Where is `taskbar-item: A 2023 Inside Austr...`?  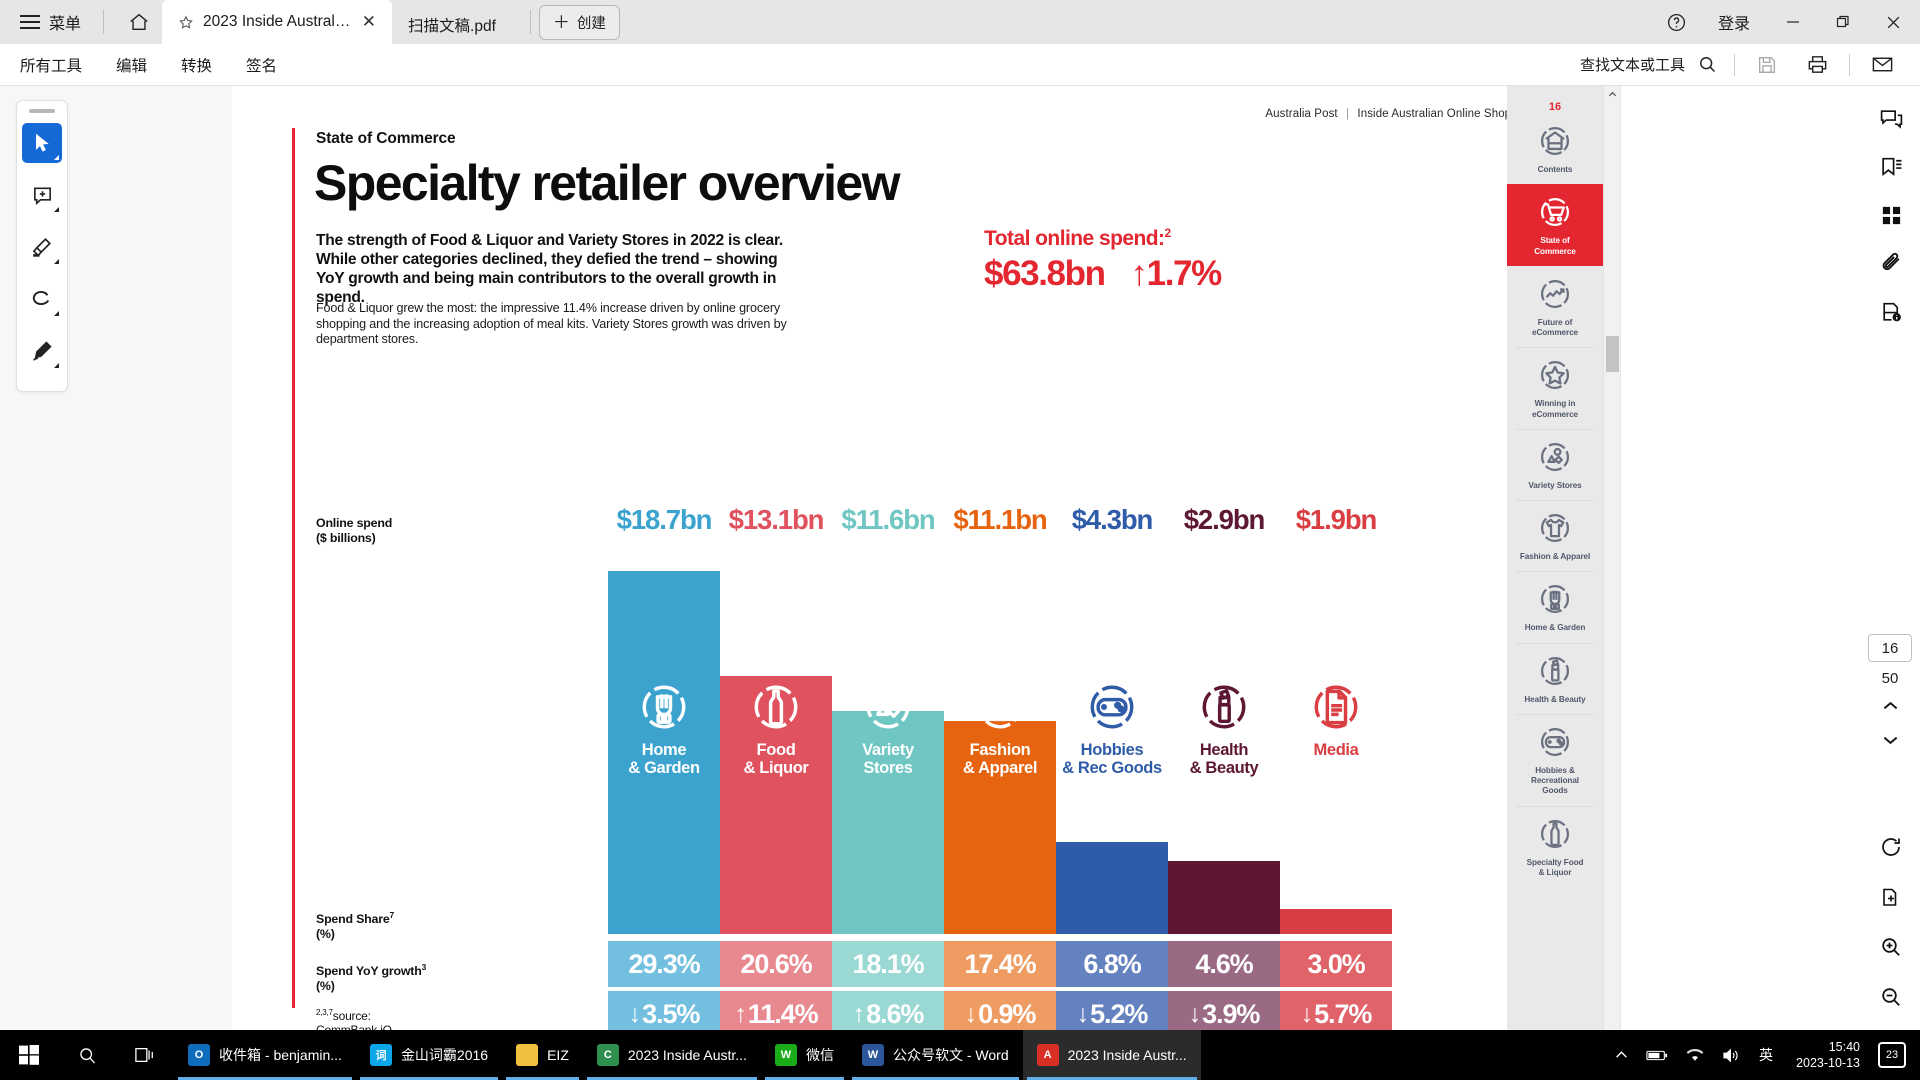
taskbar-item: A 2023 Inside Austr... is located at coordinates (1111, 1055).